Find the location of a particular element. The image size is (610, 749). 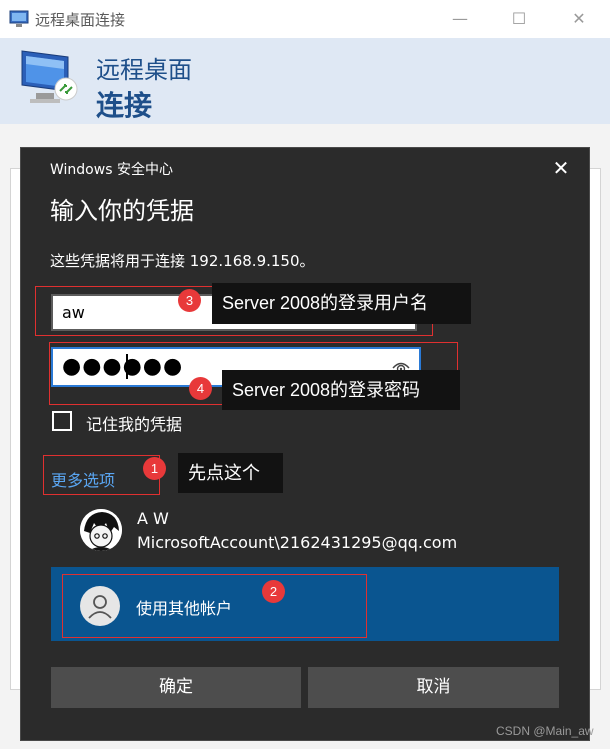

account-email: MicrosoftAccount\2162431295@qq.com is located at coordinates (297, 542).